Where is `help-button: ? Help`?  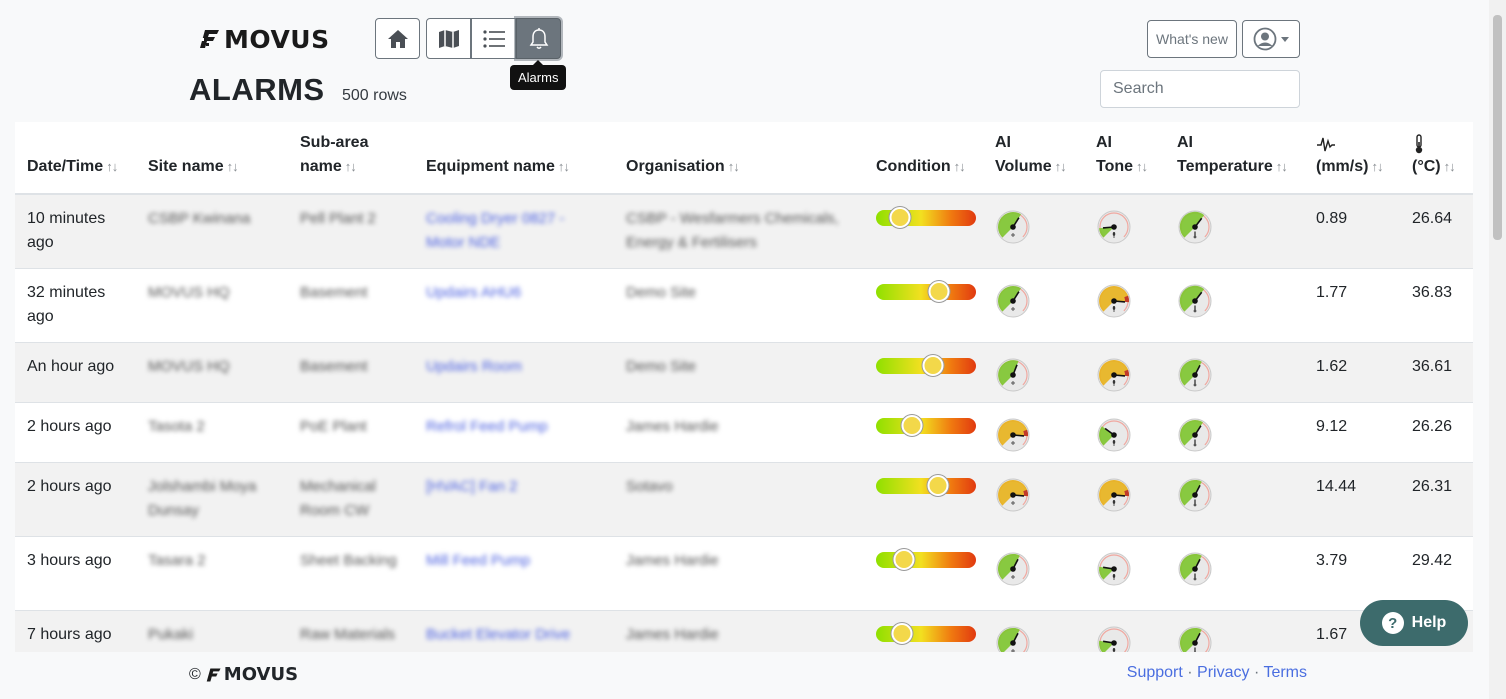
help-button: ? Help is located at coordinates (1414, 623).